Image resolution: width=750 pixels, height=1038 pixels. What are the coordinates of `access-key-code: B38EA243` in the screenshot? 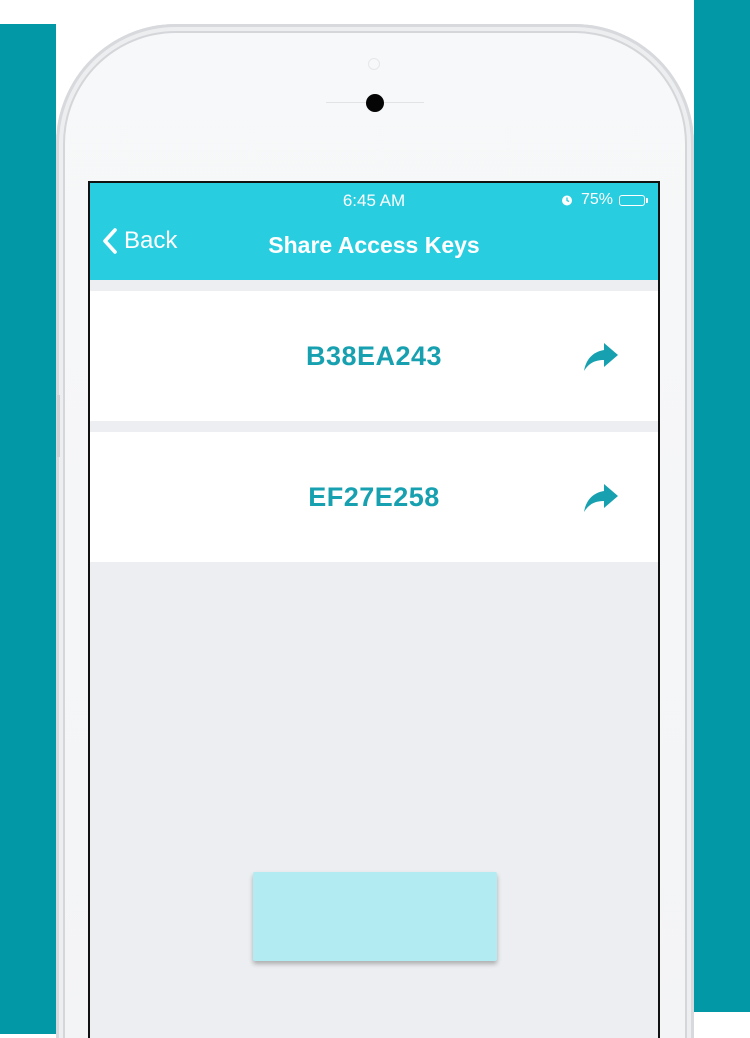 It's located at (374, 356).